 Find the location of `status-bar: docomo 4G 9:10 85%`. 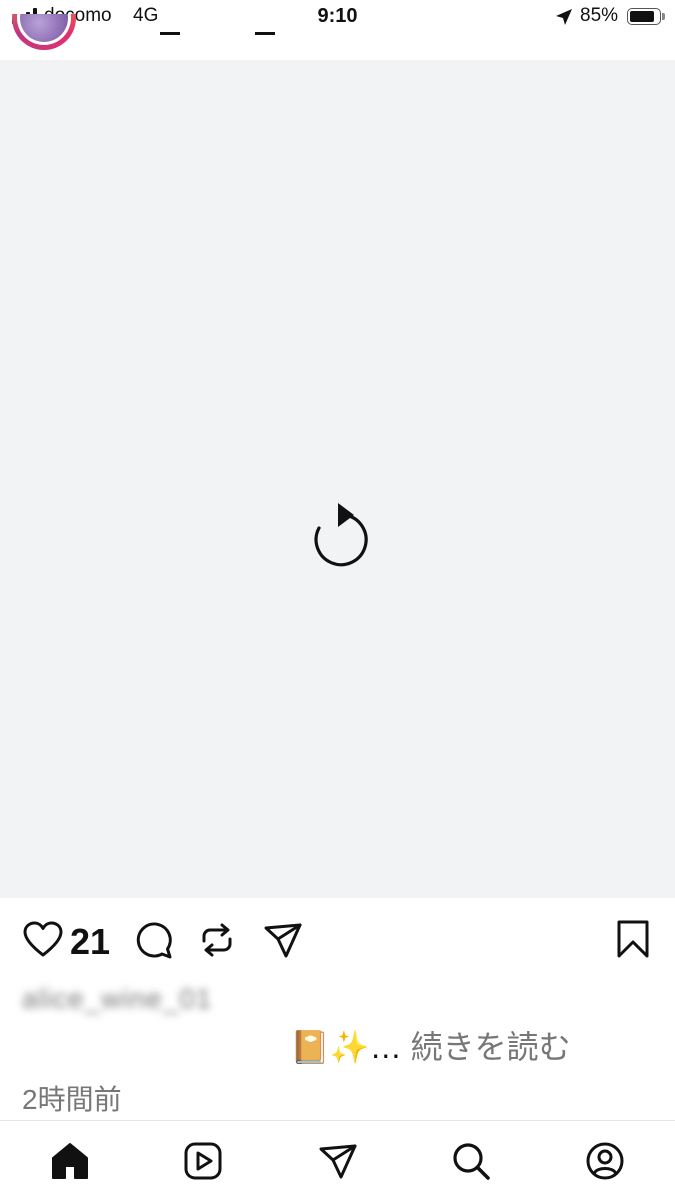

status-bar: docomo 4G 9:10 85% is located at coordinates (337, 30).